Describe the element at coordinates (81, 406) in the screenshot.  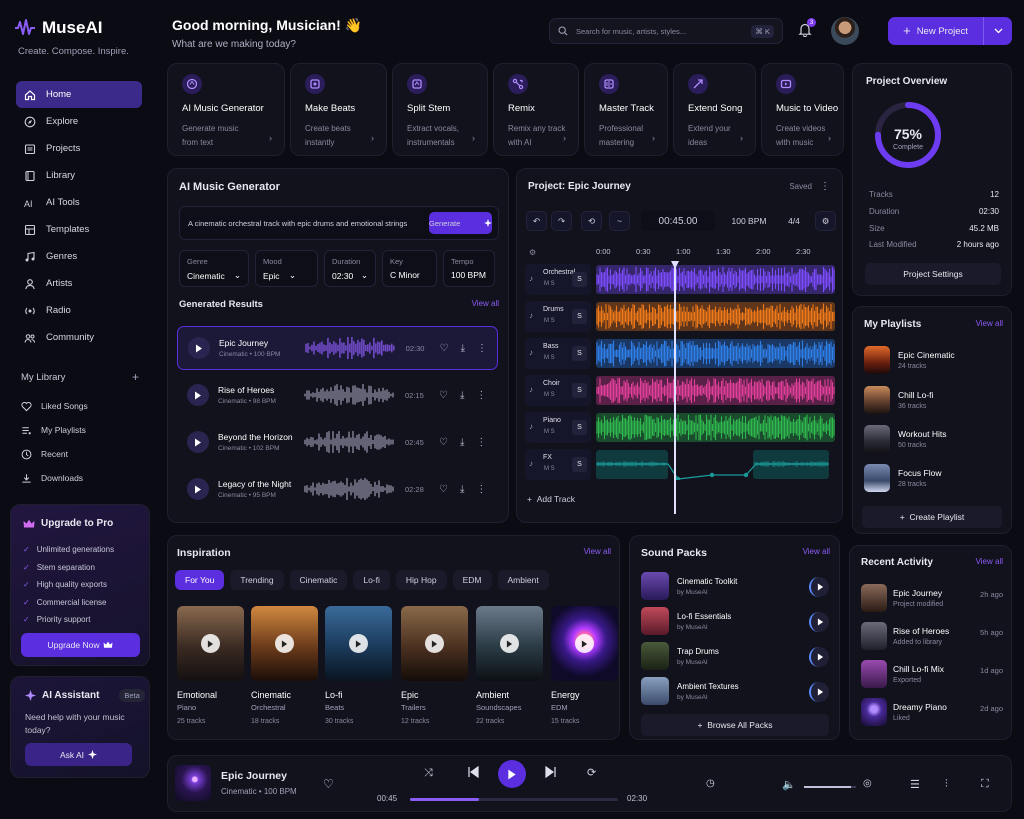
I see `library-item-liked-songs: Liked Songs` at that location.